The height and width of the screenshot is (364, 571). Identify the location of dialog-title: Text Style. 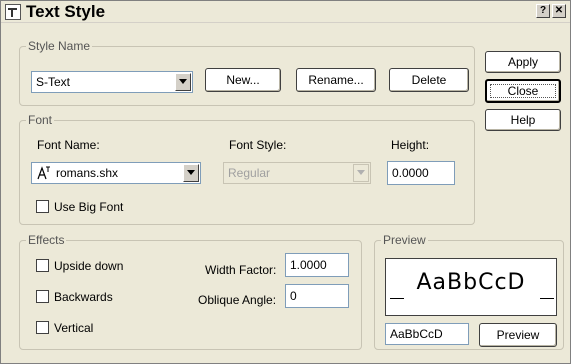
(66, 11).